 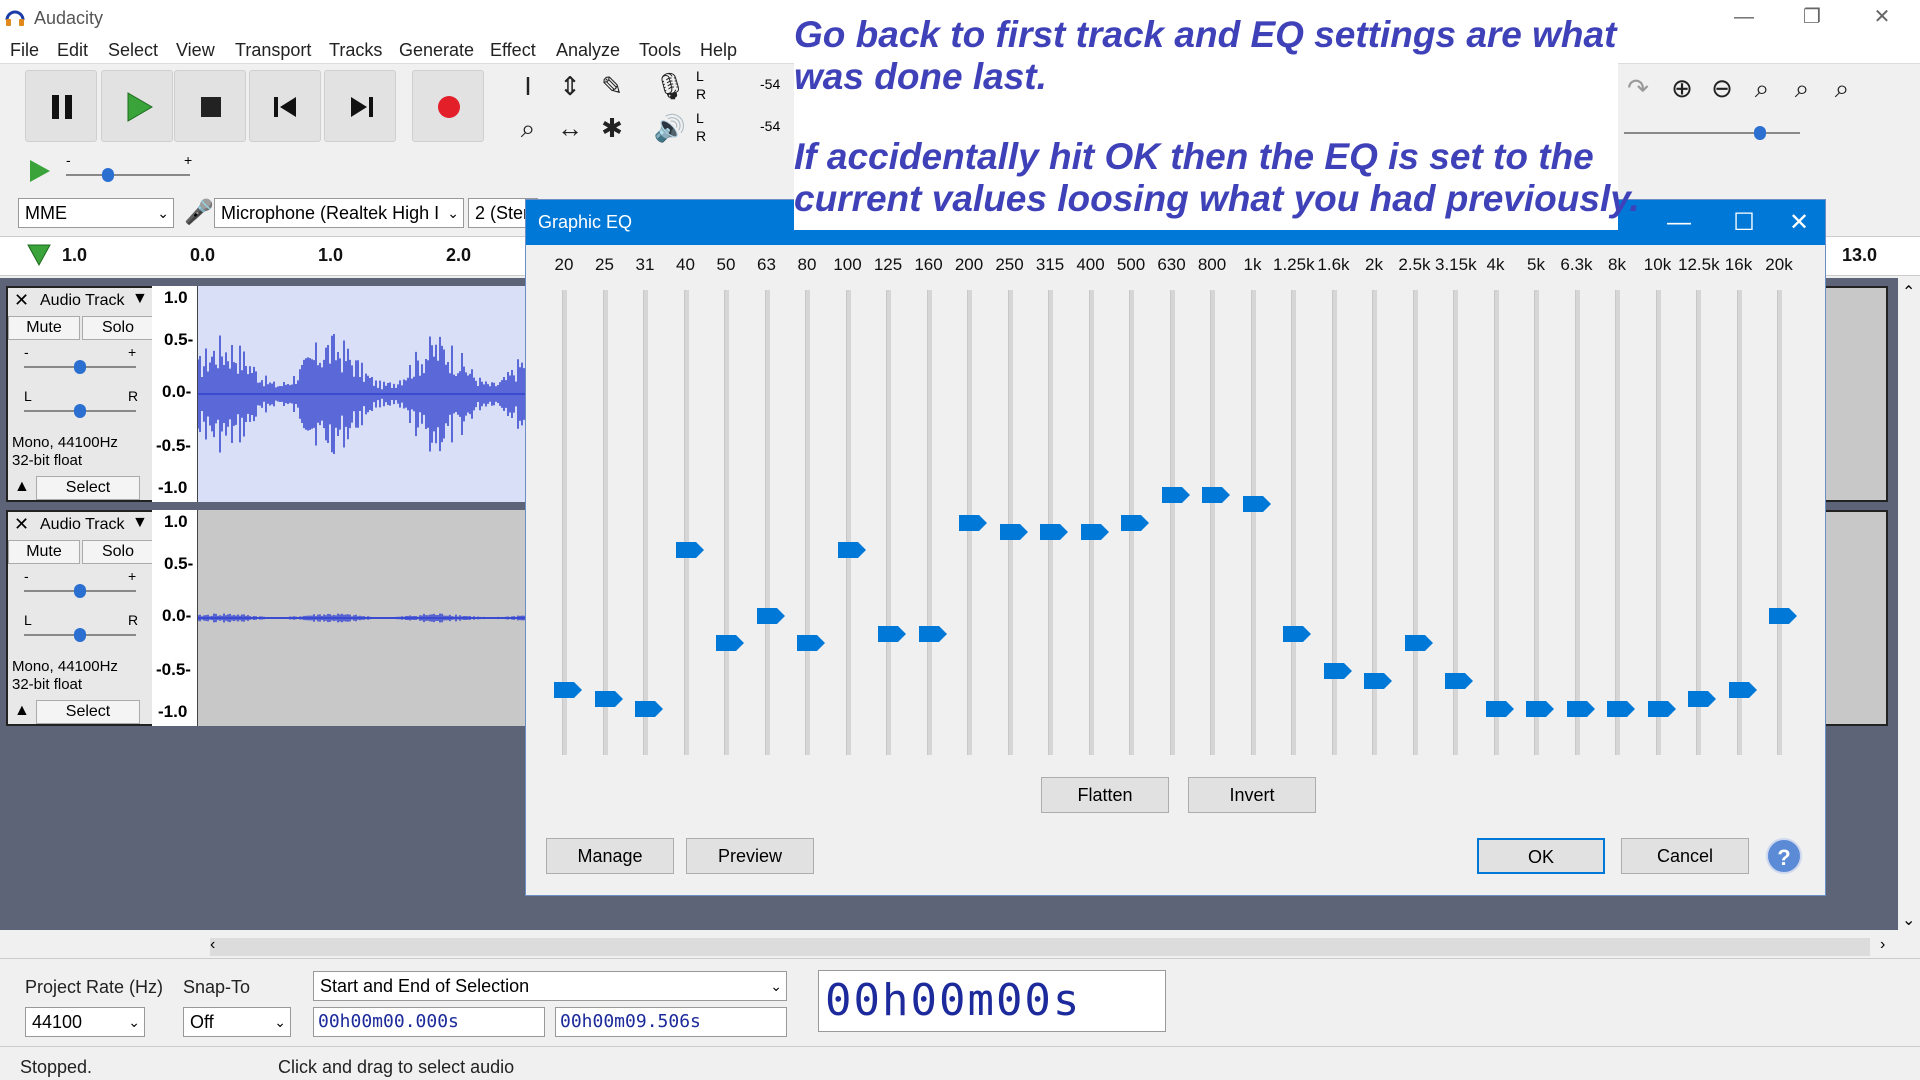 What do you see at coordinates (1882, 17) in the screenshot?
I see `close-button: ✕` at bounding box center [1882, 17].